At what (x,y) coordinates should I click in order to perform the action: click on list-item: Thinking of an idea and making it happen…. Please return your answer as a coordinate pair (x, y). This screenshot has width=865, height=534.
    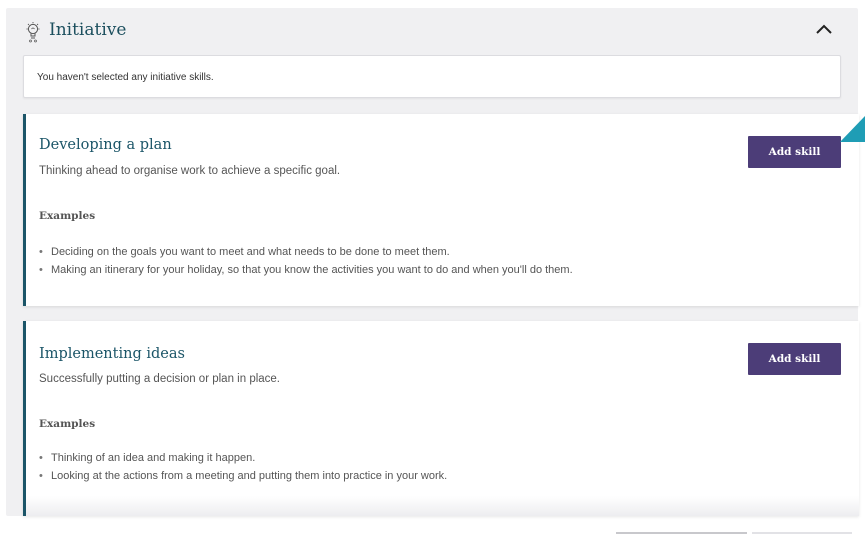
    Looking at the image, I should click on (243, 458).